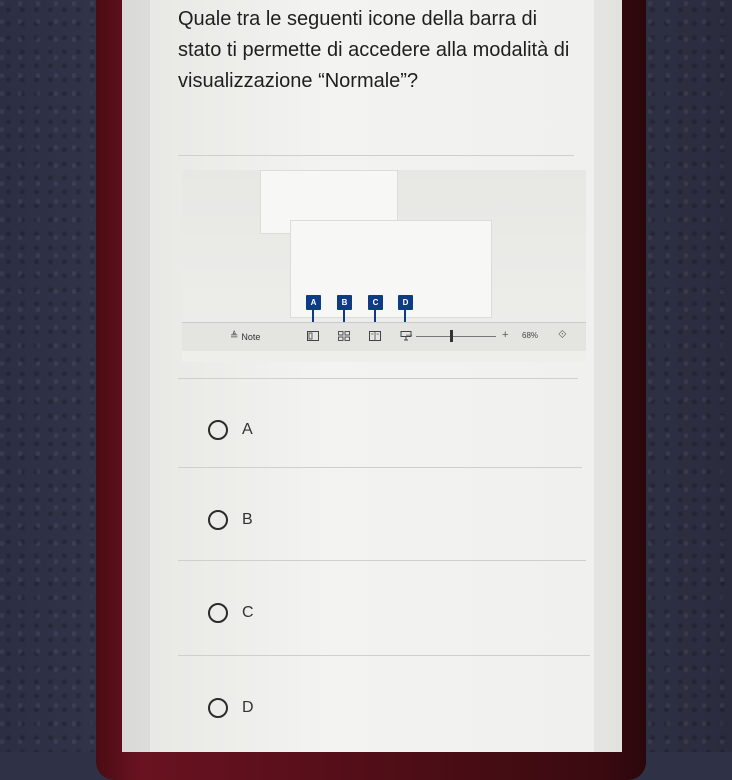  Describe the element at coordinates (247, 519) in the screenshot. I see `option-label: B` at that location.